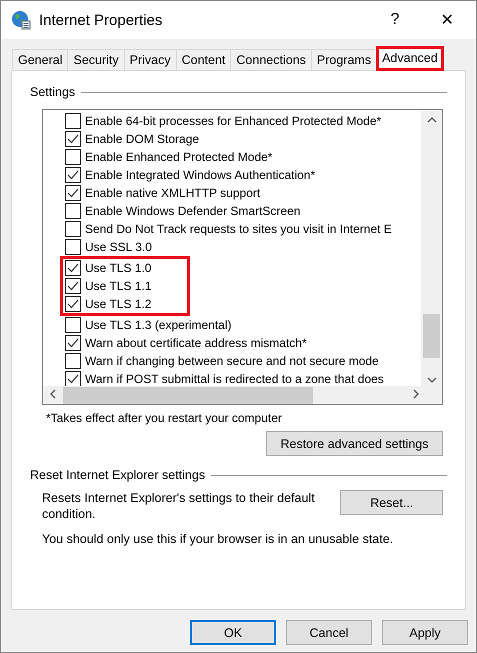 This screenshot has width=477, height=653. Describe the element at coordinates (238, 229) in the screenshot. I see `setting-label: Send Do Not Track requests to sites you visit in Internet E` at that location.